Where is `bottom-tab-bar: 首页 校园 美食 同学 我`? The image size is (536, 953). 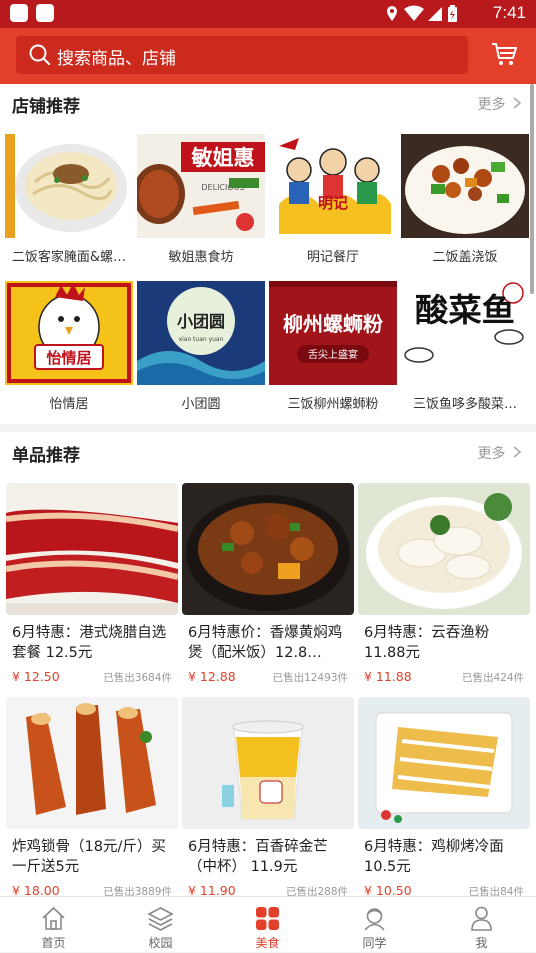
bottom-tab-bar: 首页 校园 美食 同学 我 is located at coordinates (268, 924).